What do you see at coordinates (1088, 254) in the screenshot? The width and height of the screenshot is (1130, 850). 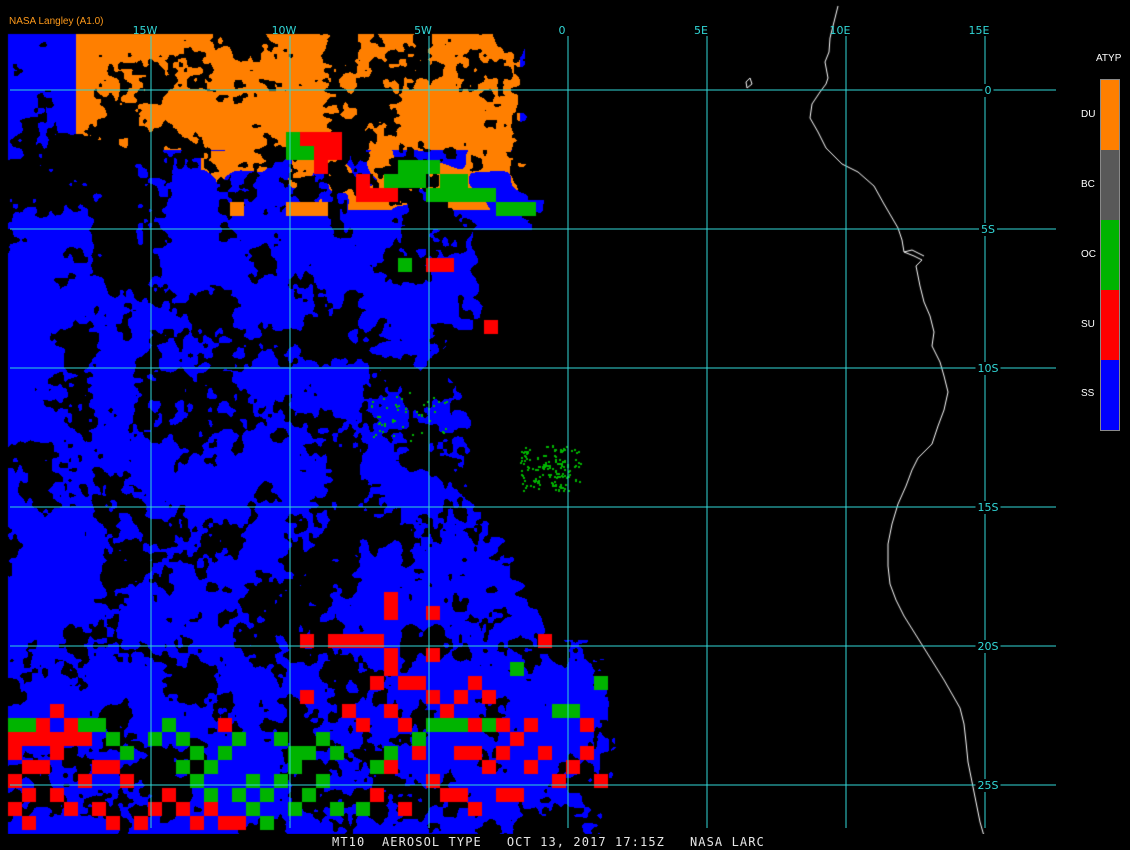 I see `legend-label-oc: OC` at bounding box center [1088, 254].